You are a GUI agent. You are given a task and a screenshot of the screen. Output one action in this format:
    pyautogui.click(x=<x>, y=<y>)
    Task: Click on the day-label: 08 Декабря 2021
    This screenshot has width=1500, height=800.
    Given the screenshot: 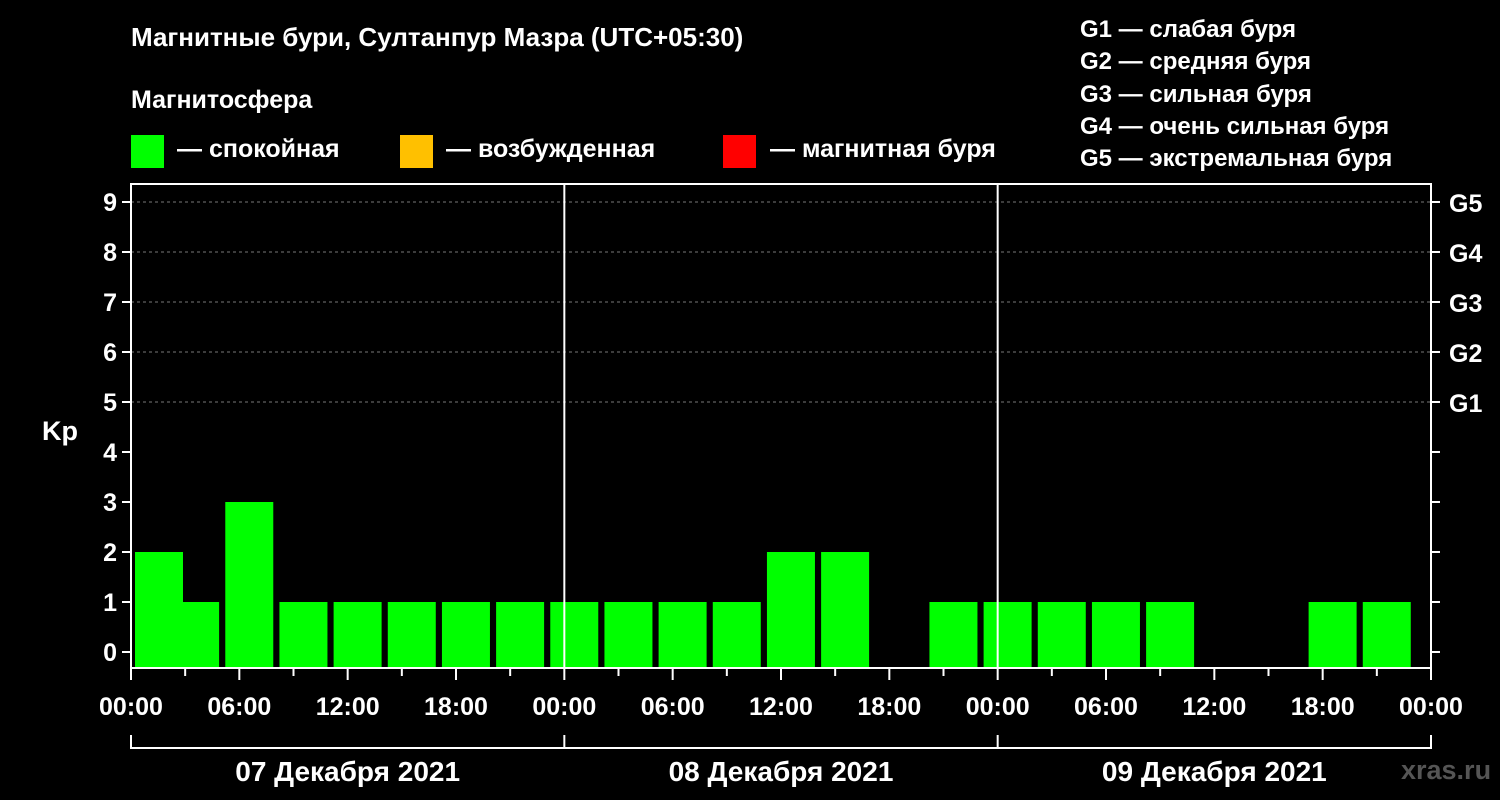 What is the action you would take?
    pyautogui.click(x=781, y=771)
    